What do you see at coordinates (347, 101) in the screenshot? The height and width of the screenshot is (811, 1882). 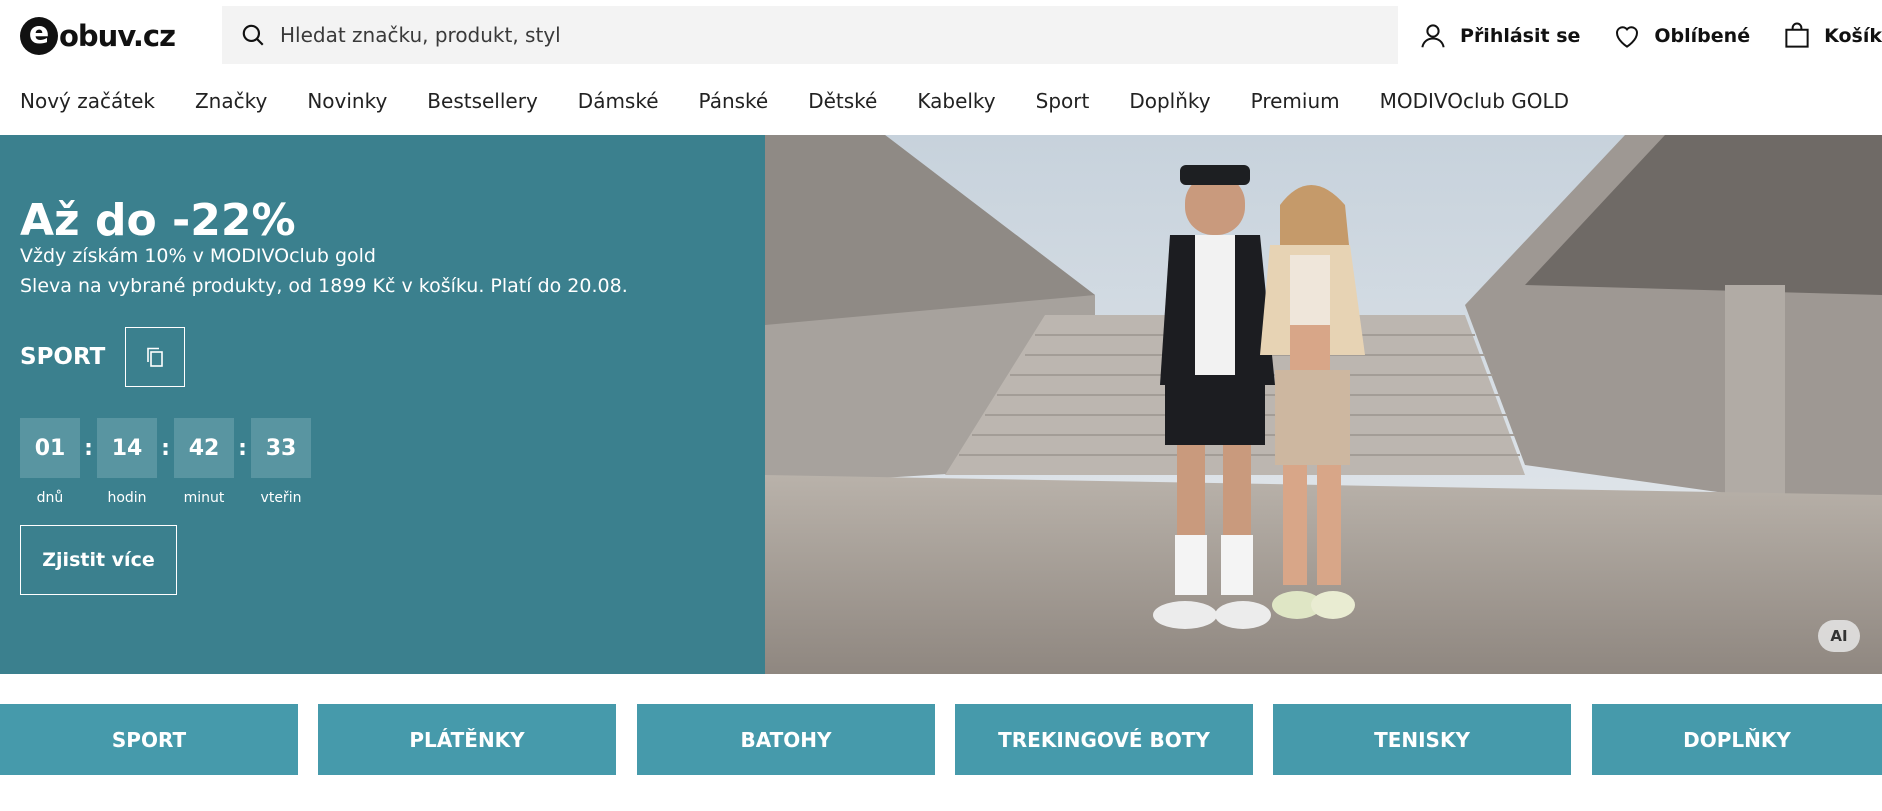 I see `nav-item-novinky: Novinky` at bounding box center [347, 101].